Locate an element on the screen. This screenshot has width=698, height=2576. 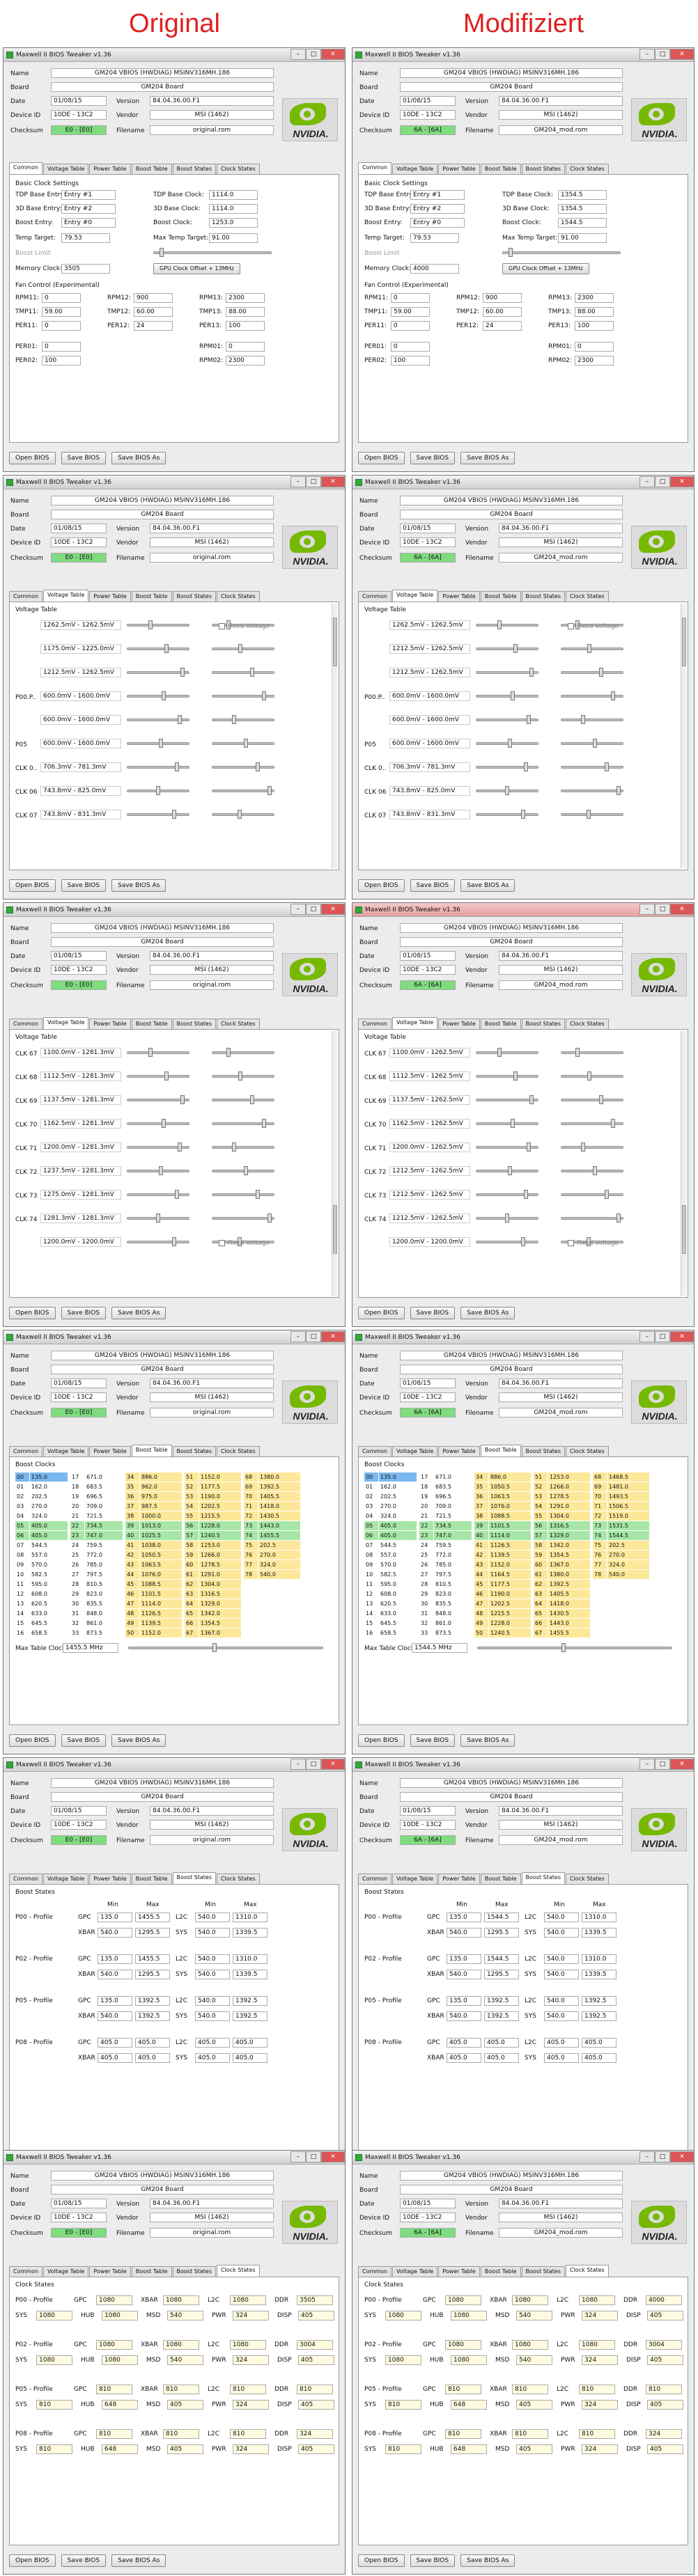
fan-per-input: 0 is located at coordinates (410, 347).